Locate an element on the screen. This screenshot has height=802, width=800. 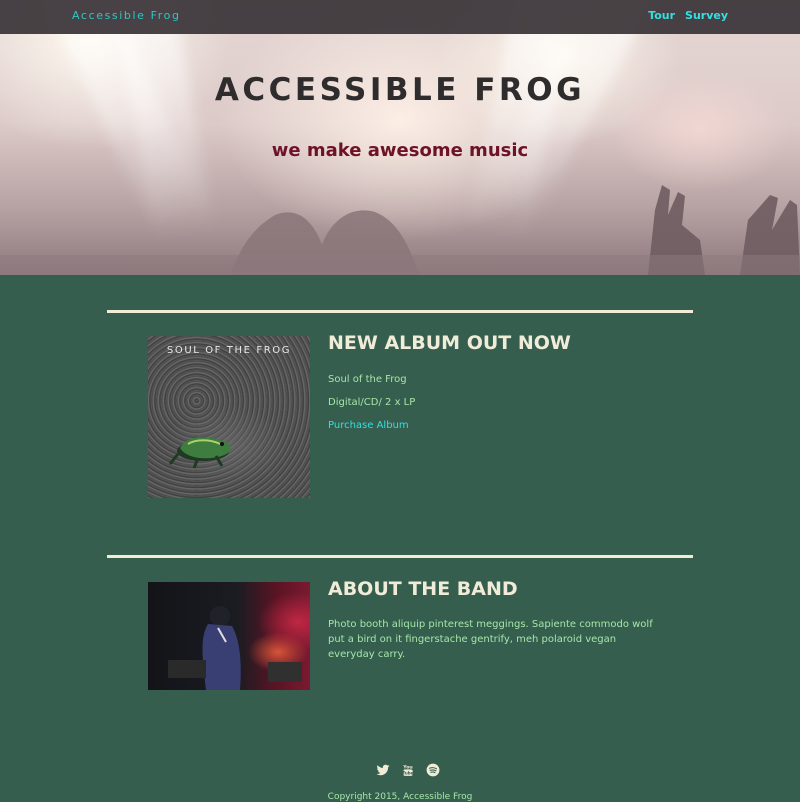
frog-illustration is located at coordinates (199, 453).